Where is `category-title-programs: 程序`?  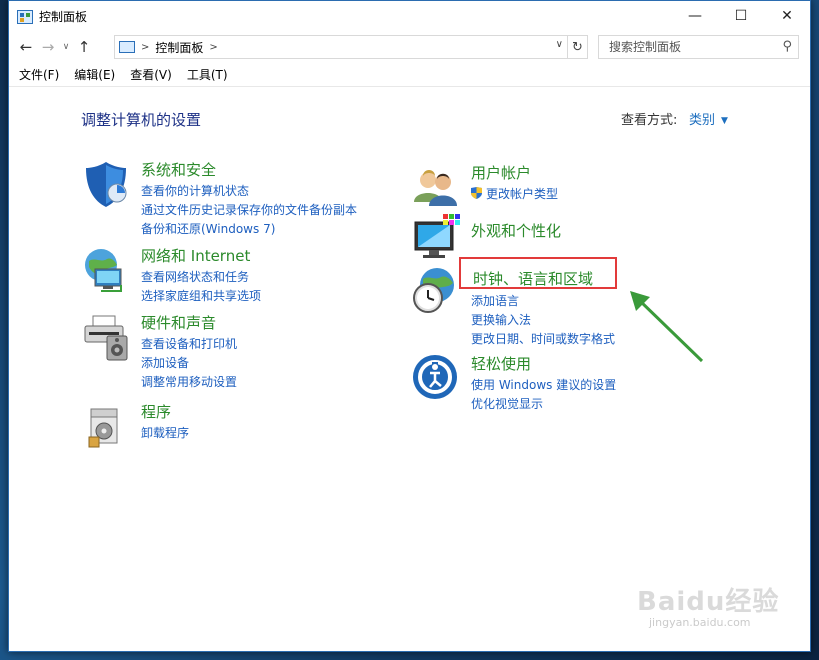
category-title-programs: 程序 is located at coordinates (156, 411).